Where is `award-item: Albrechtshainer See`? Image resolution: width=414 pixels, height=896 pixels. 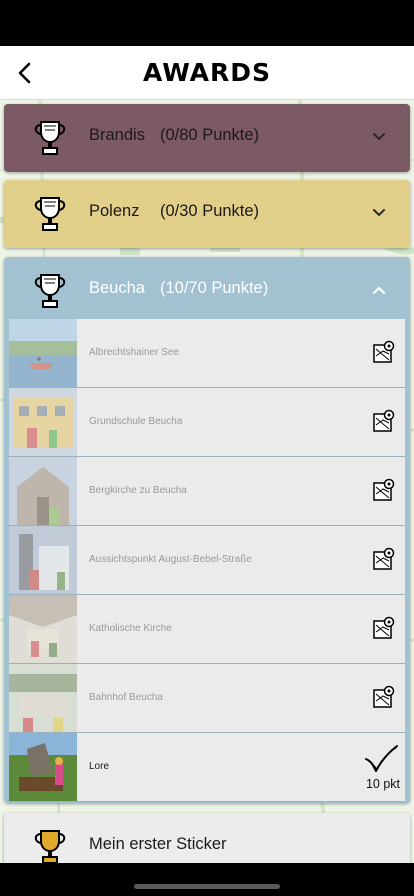 award-item: Albrechtshainer See is located at coordinates (207, 353).